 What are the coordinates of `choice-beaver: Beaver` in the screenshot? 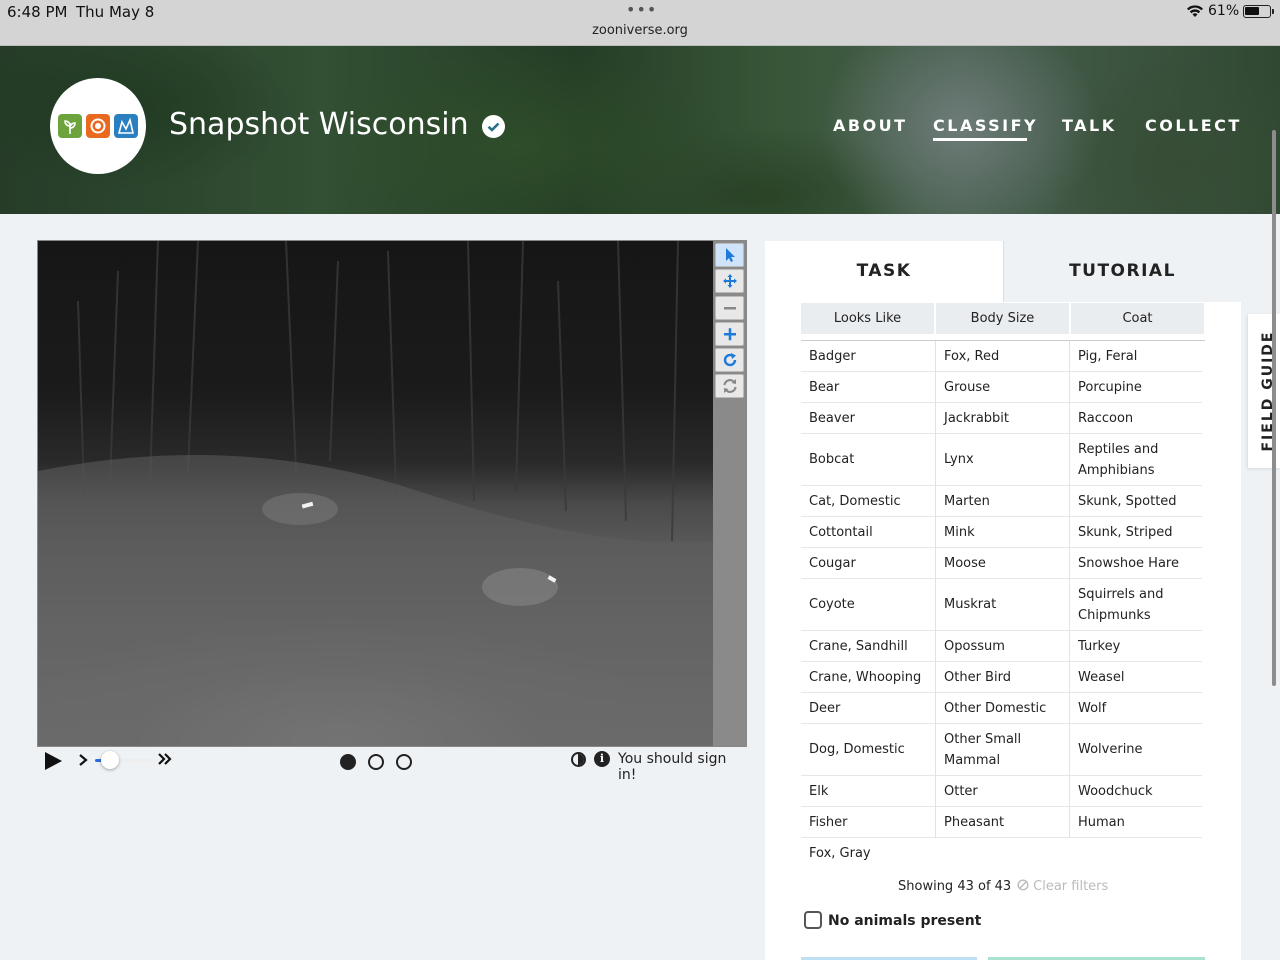 It's located at (868, 418).